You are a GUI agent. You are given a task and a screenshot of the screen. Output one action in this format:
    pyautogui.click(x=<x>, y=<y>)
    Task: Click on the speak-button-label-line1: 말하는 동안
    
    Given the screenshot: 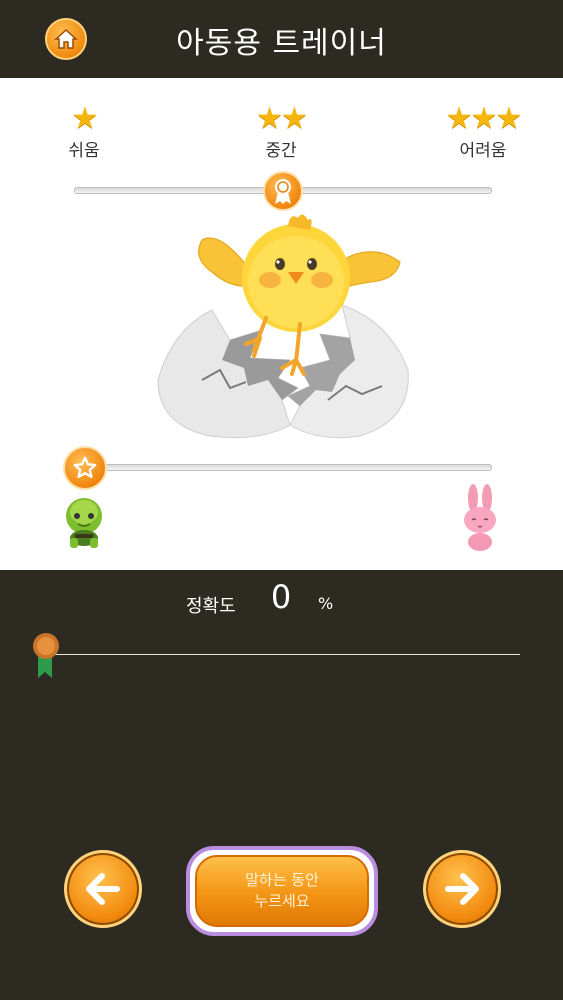 What is the action you would take?
    pyautogui.click(x=282, y=880)
    